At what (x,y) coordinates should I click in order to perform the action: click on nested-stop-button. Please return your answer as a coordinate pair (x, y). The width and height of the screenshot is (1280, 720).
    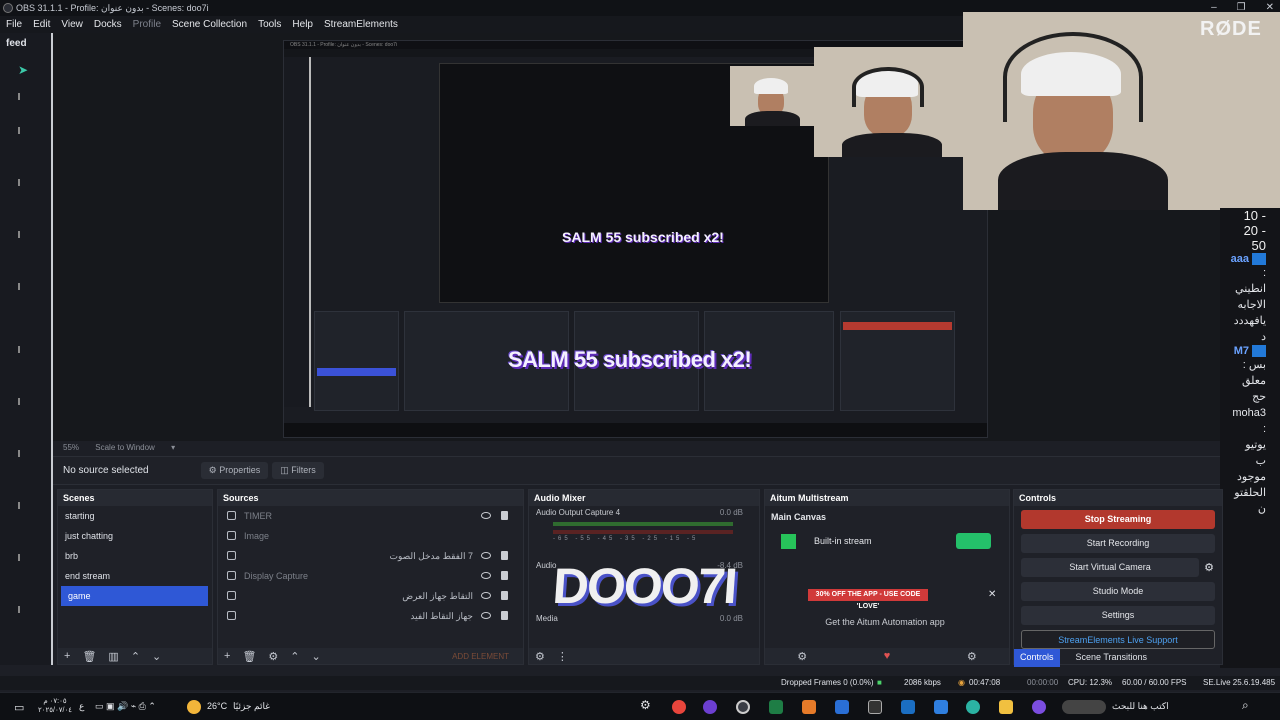
    Looking at the image, I should click on (897, 326).